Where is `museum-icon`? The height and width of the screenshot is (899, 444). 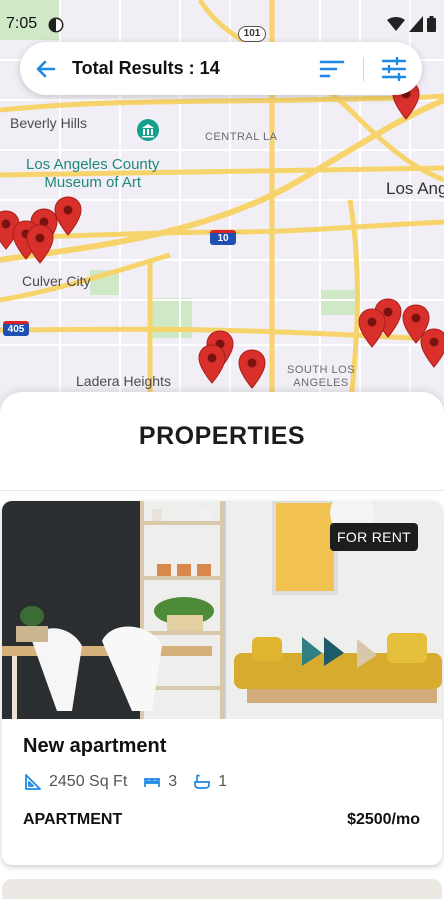 museum-icon is located at coordinates (148, 130).